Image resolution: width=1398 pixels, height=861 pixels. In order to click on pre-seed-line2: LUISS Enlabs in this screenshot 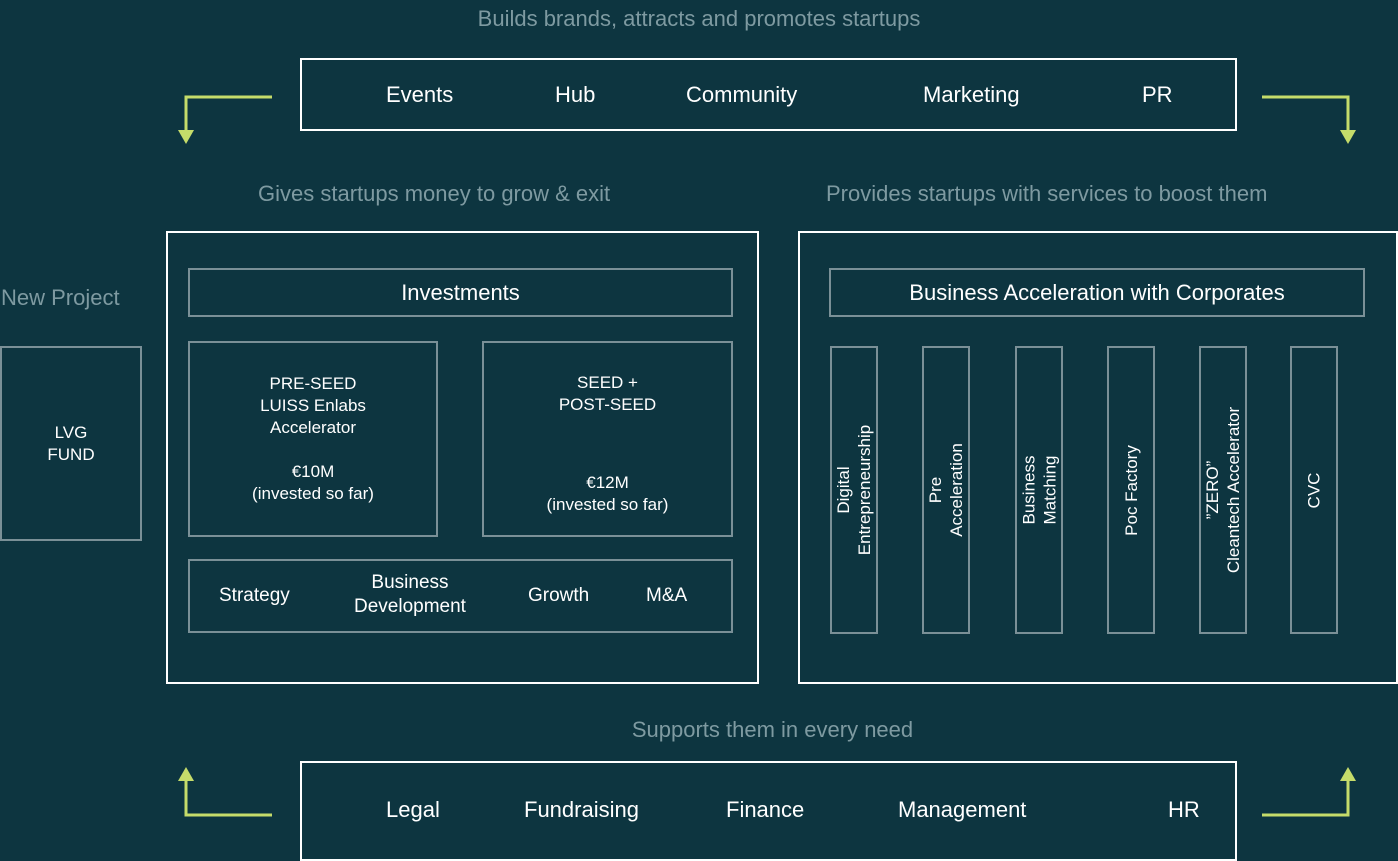, I will do `click(313, 405)`.